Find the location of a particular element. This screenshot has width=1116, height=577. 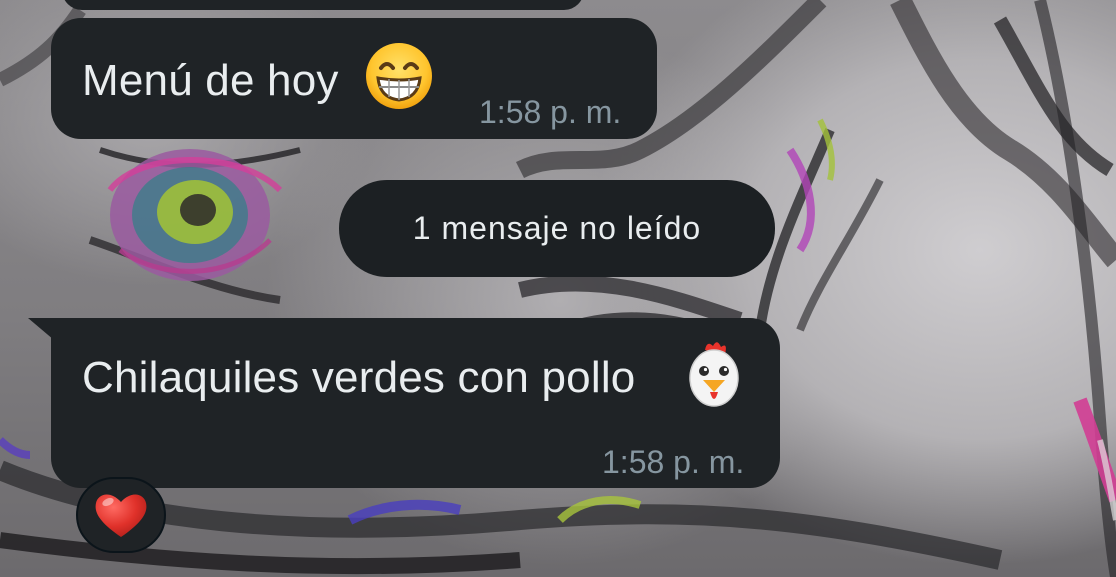

message-text: Menú de hoy is located at coordinates (210, 80).